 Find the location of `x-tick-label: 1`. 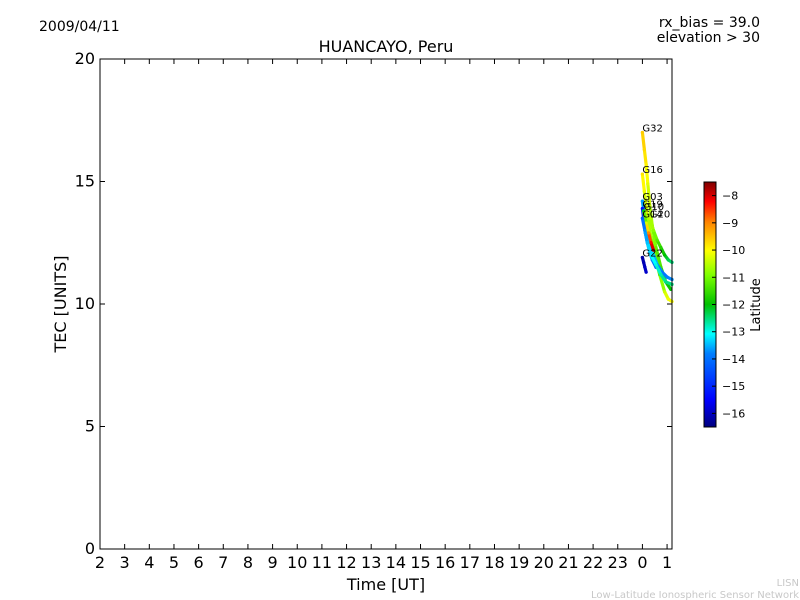

x-tick-label: 1 is located at coordinates (667, 562).